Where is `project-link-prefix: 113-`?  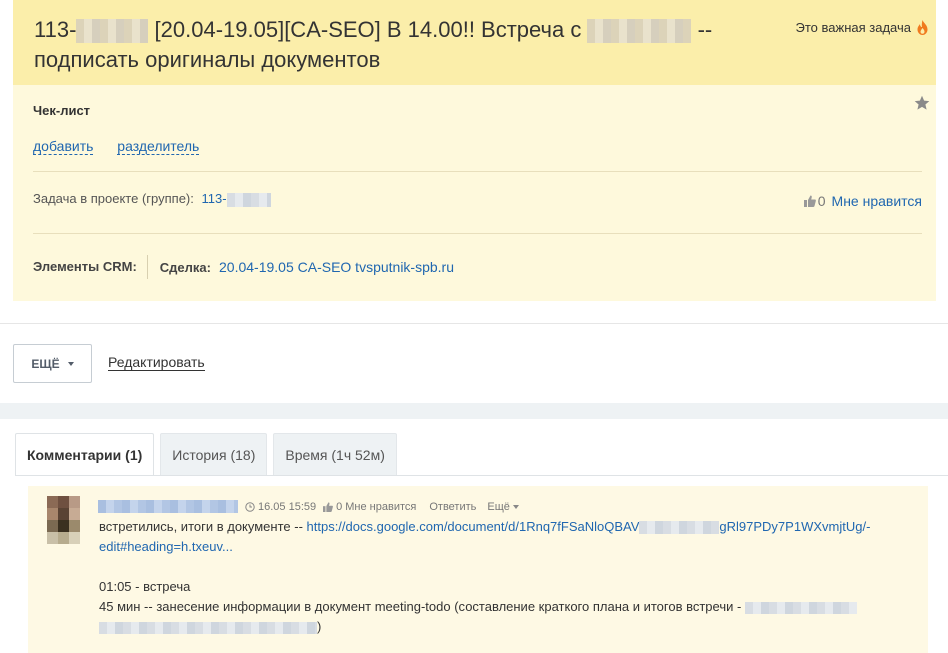 project-link-prefix: 113- is located at coordinates (214, 198).